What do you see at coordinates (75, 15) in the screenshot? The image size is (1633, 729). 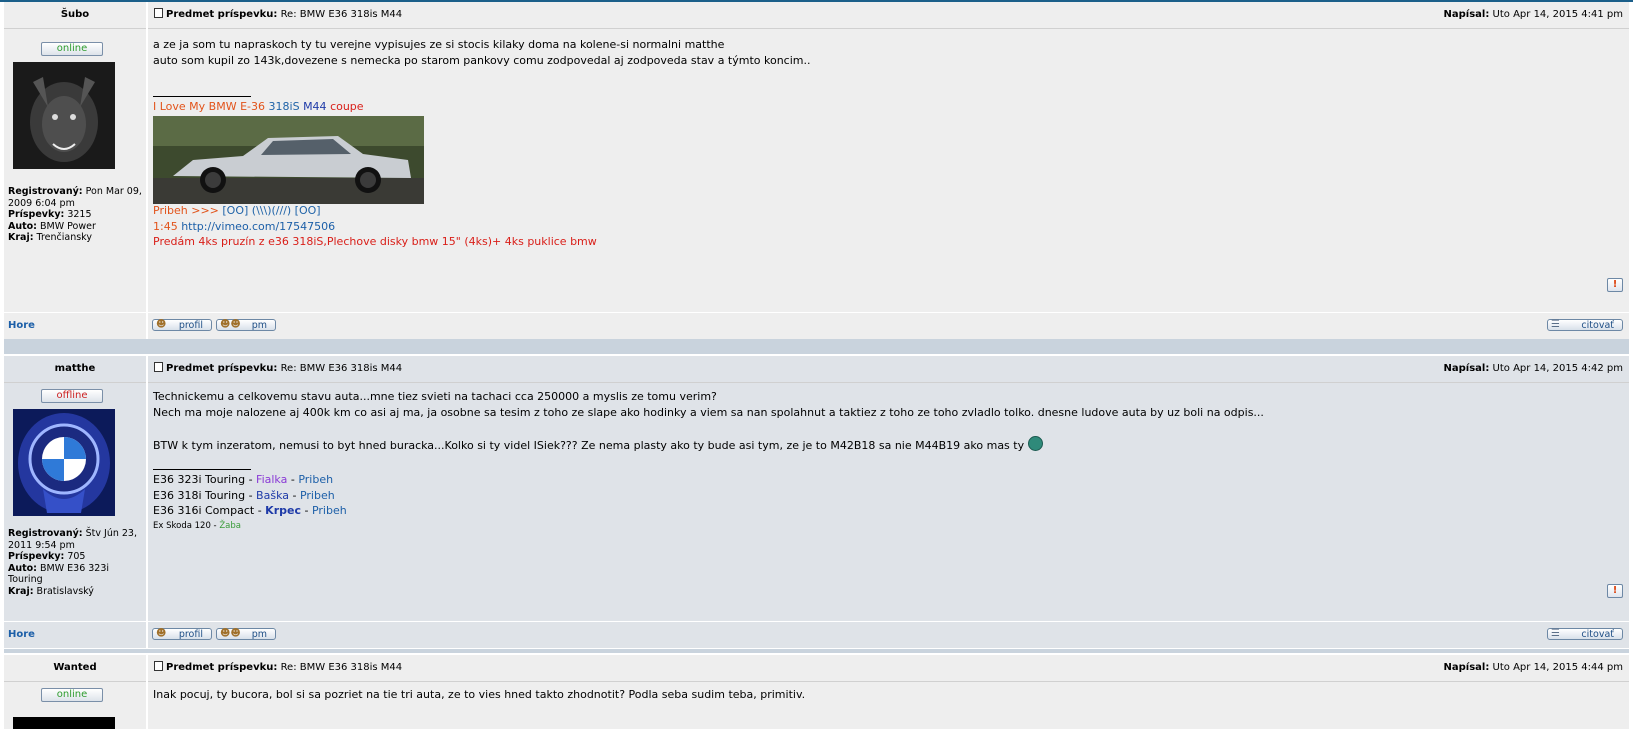 I see `post-author: Šubo` at bounding box center [75, 15].